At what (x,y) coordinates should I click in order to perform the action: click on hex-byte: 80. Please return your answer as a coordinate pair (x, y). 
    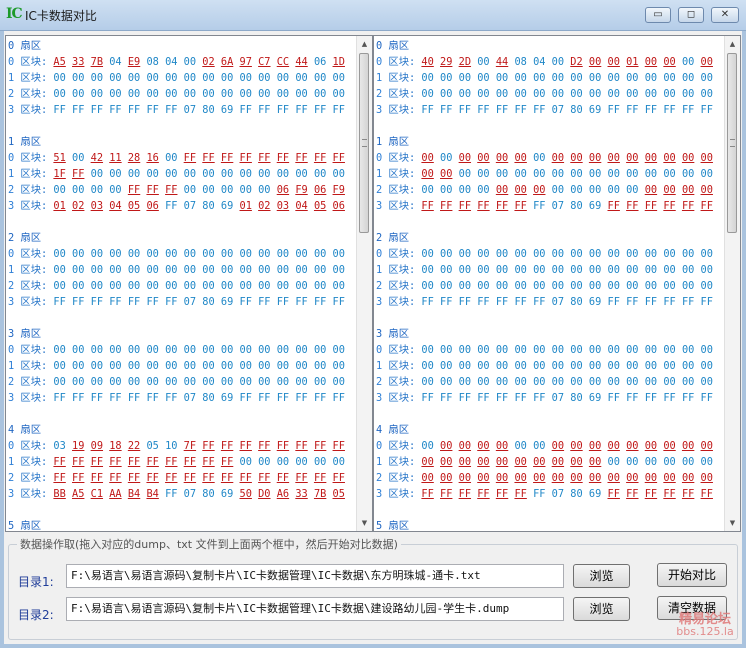
    Looking at the image, I should click on (576, 206).